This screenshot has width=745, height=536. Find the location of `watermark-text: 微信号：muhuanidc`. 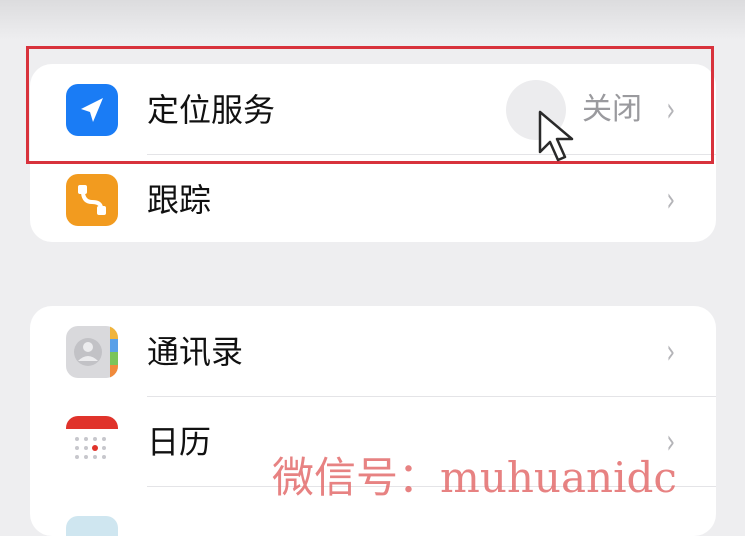

watermark-text: 微信号：muhuanidc is located at coordinates (474, 477).